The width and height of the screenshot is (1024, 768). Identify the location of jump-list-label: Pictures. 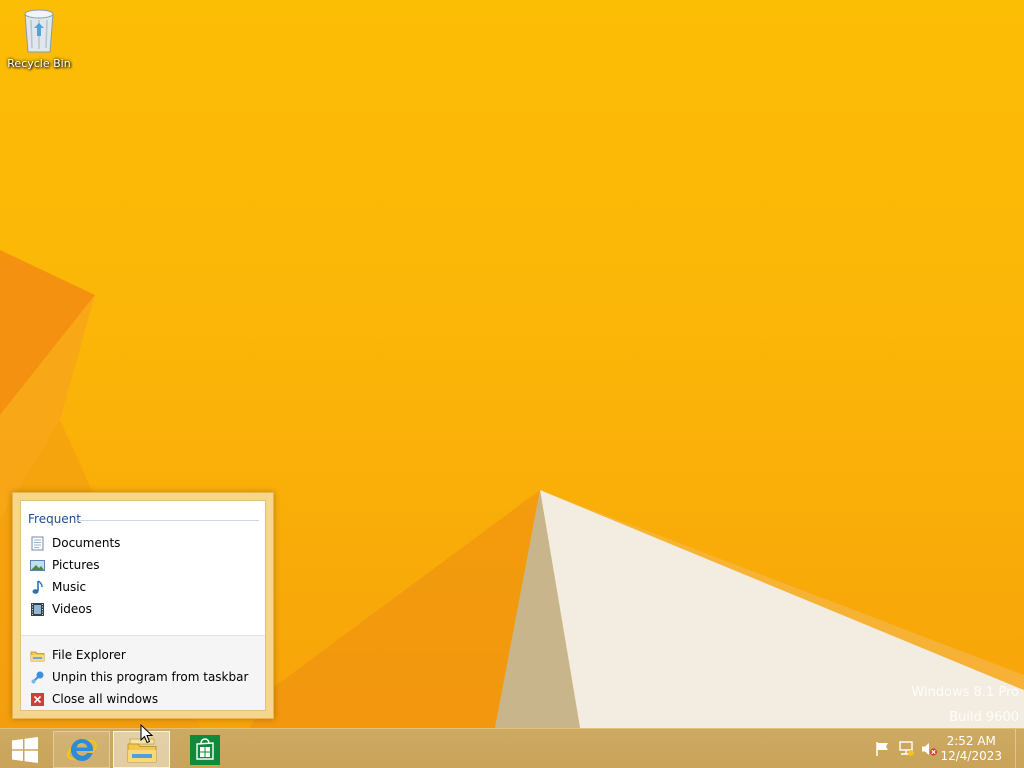
(76, 565).